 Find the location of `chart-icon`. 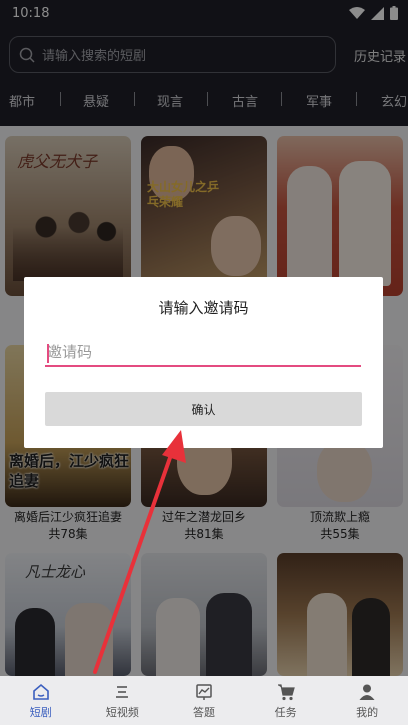

chart-icon is located at coordinates (204, 691).